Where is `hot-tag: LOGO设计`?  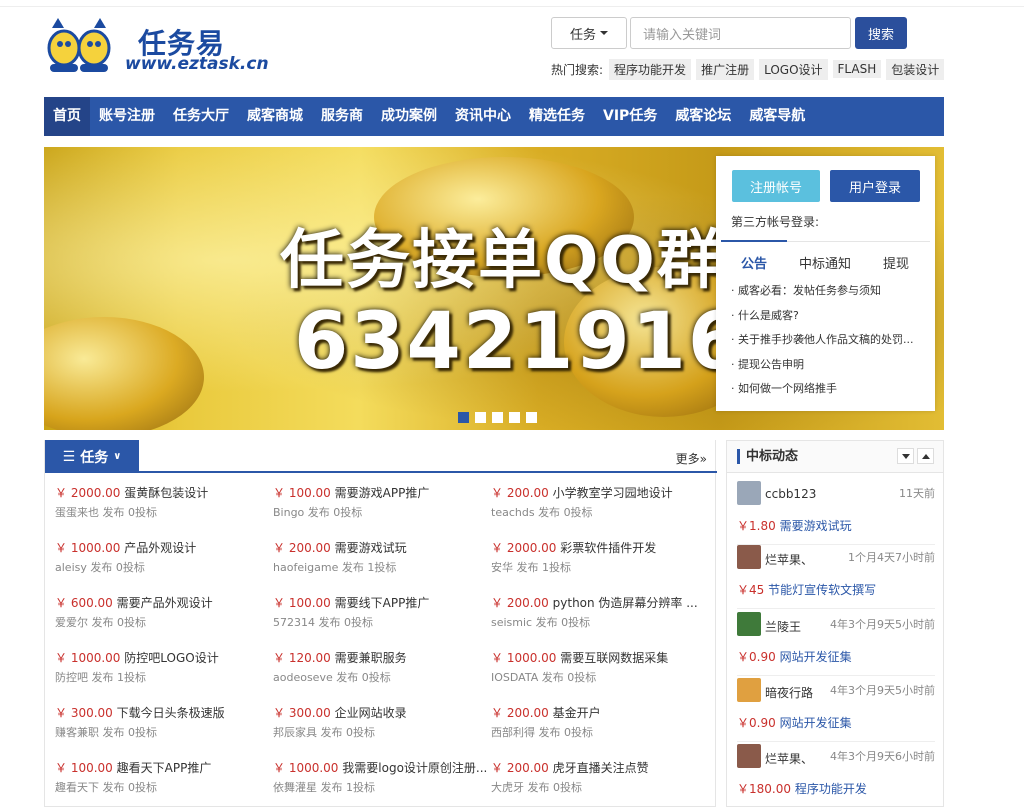
hot-tag: LOGO设计 is located at coordinates (793, 69).